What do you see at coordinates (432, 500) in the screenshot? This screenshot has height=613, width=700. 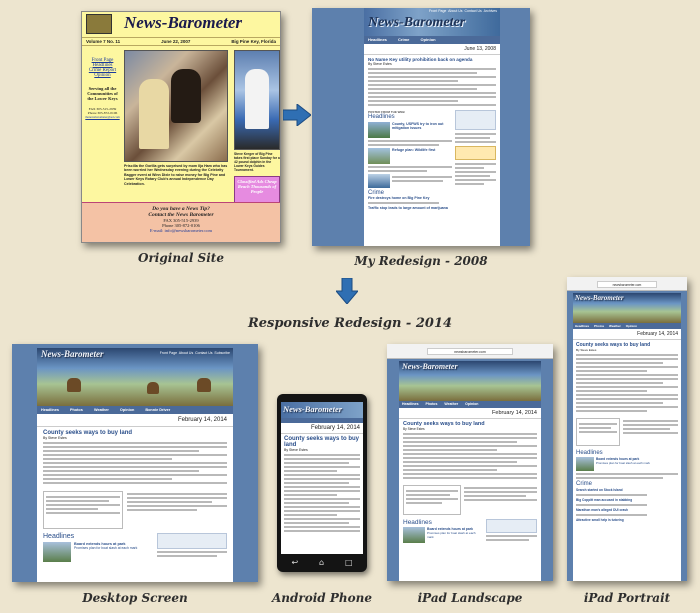 I see `ipad-landscape-ad-box` at bounding box center [432, 500].